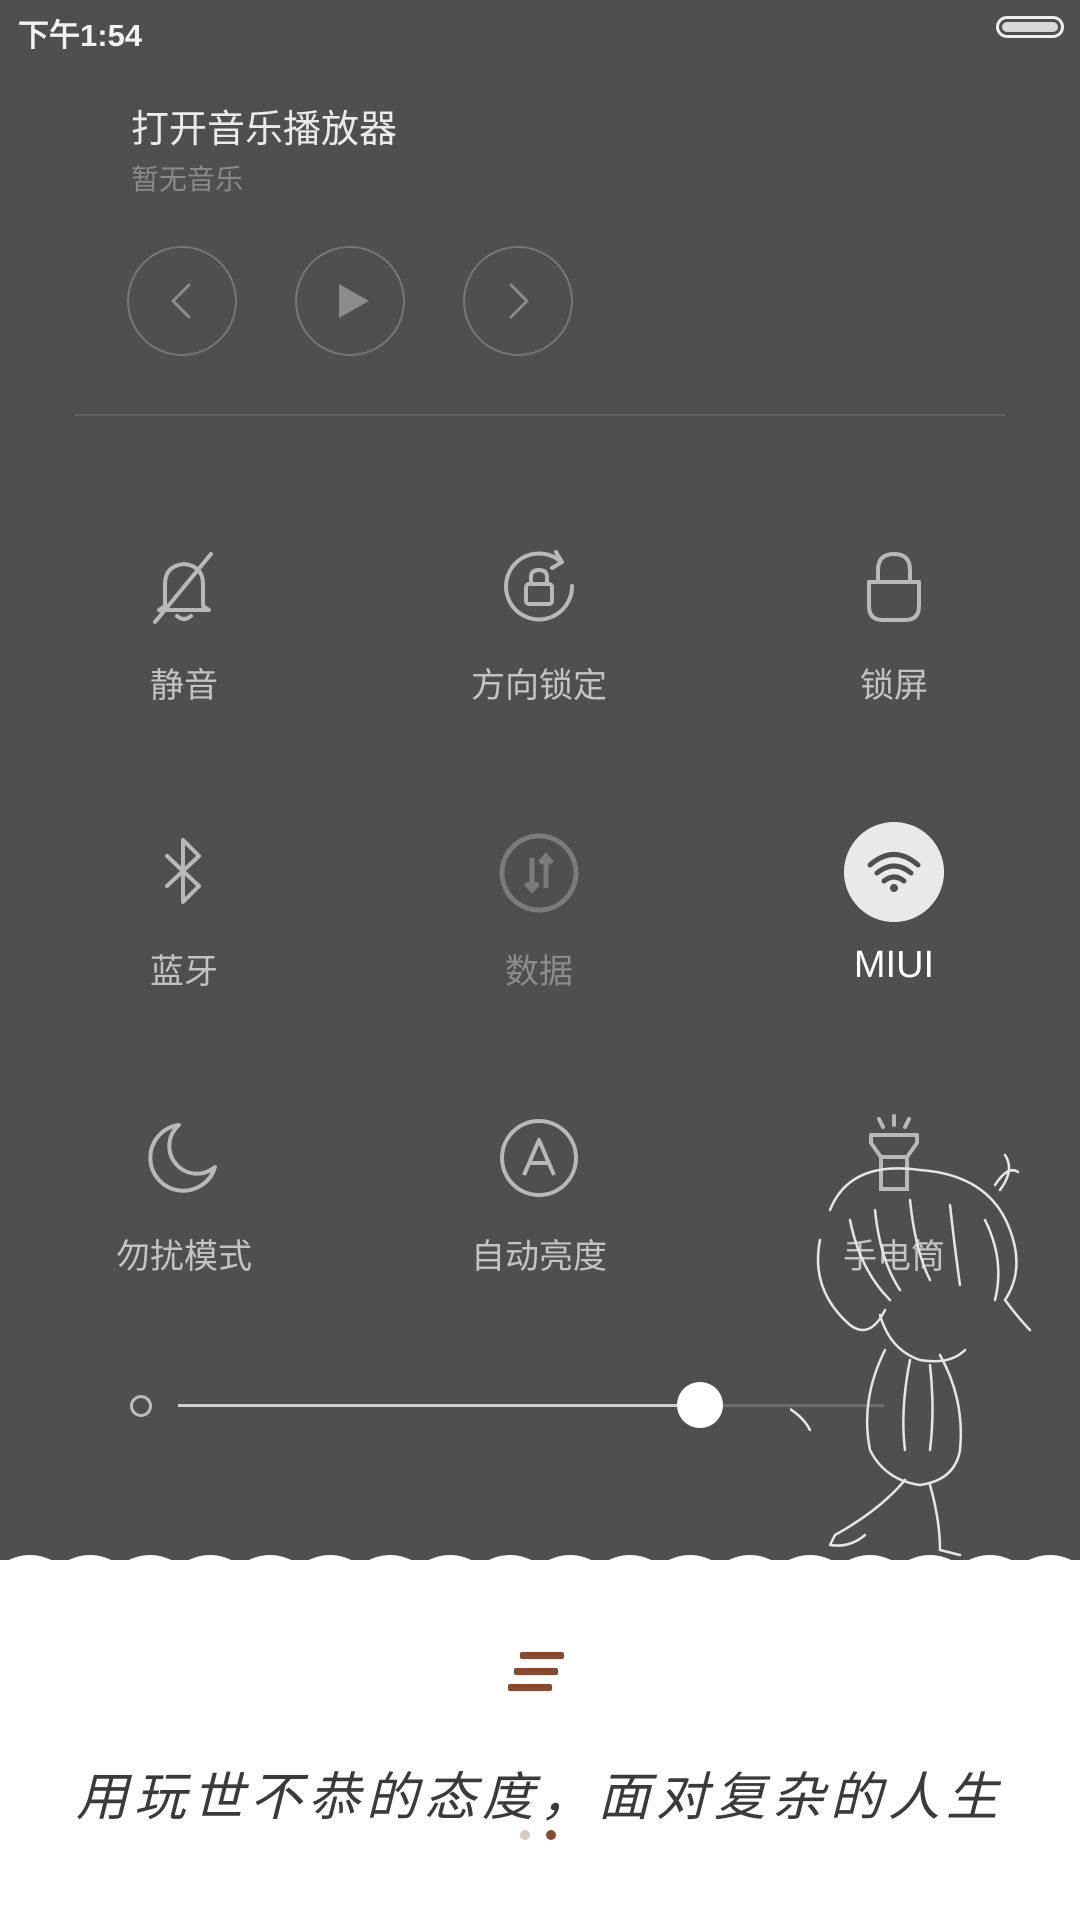  I want to click on previous-icon, so click(181, 301).